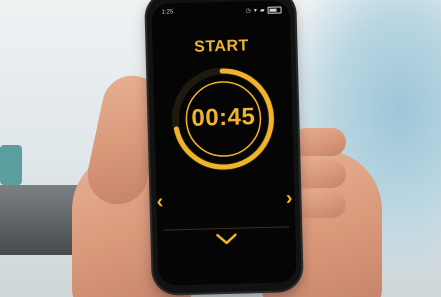 This screenshot has height=297, width=441. What do you see at coordinates (167, 12) in the screenshot?
I see `status-time: 1:25` at bounding box center [167, 12].